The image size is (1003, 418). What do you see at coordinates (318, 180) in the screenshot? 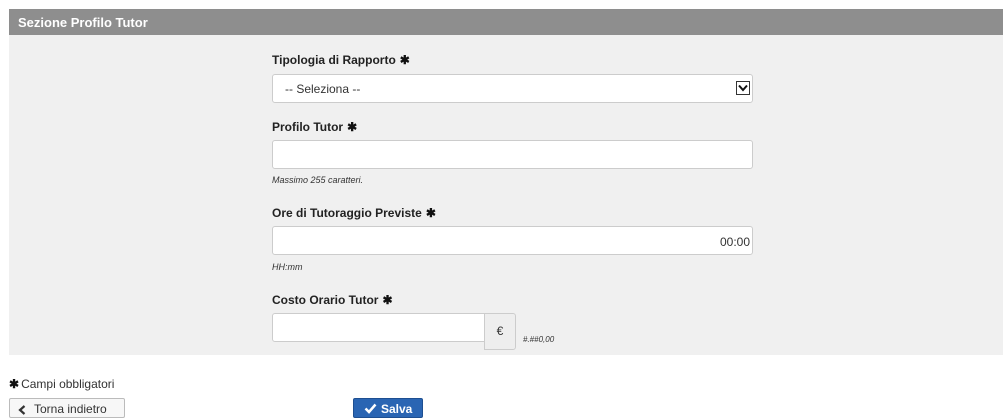
I see `profilo-hint: Massimo 255 caratteri.` at bounding box center [318, 180].